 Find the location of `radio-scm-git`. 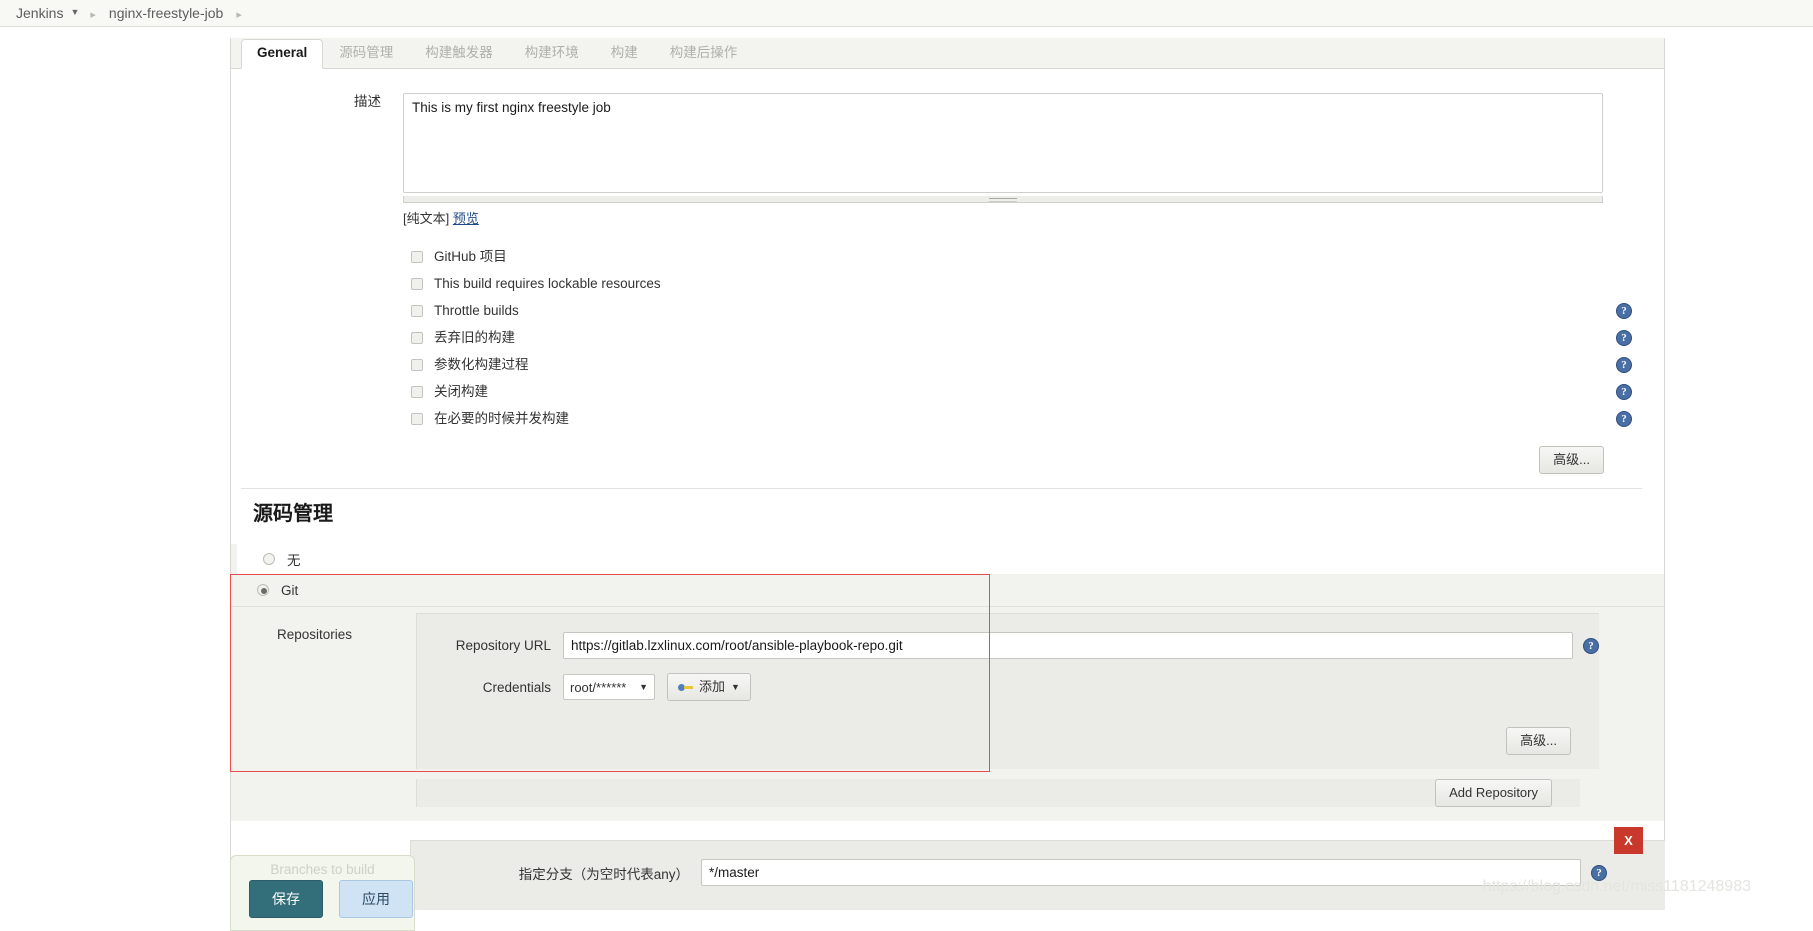

radio-scm-git is located at coordinates (263, 590).